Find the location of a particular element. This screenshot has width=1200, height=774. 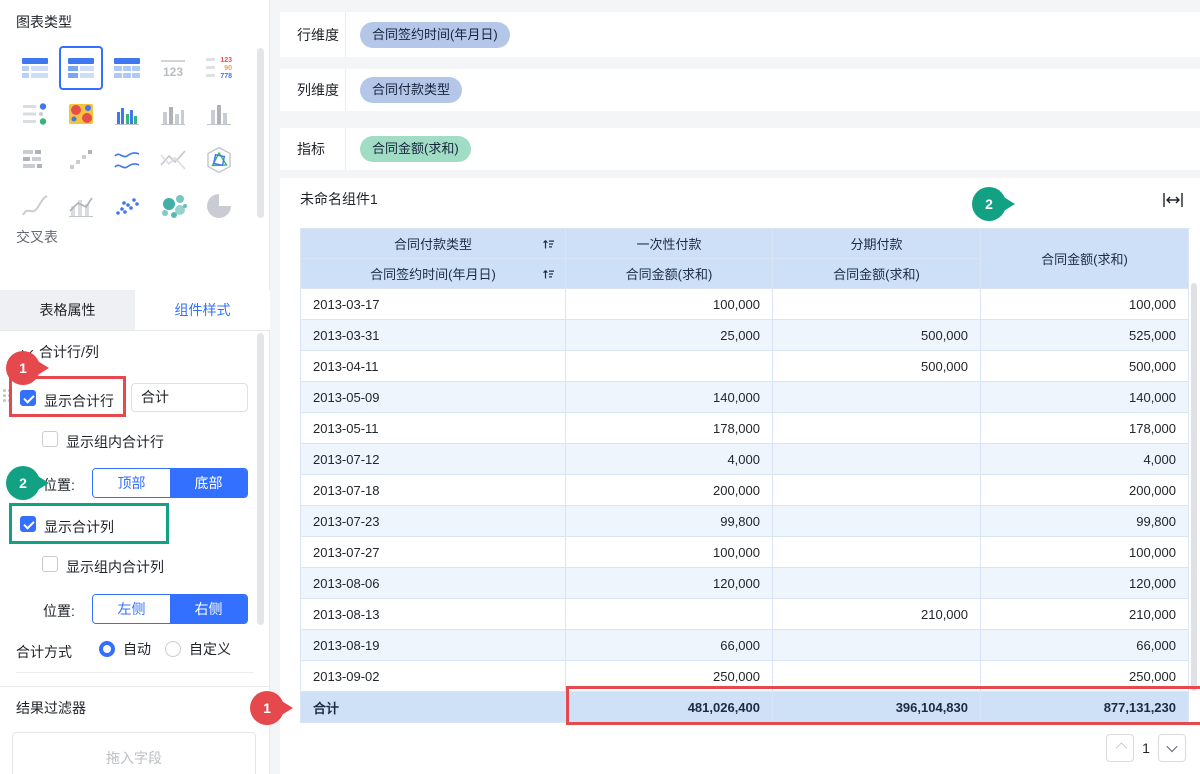

table-cell-total-col: 99,800 is located at coordinates (1085, 521).